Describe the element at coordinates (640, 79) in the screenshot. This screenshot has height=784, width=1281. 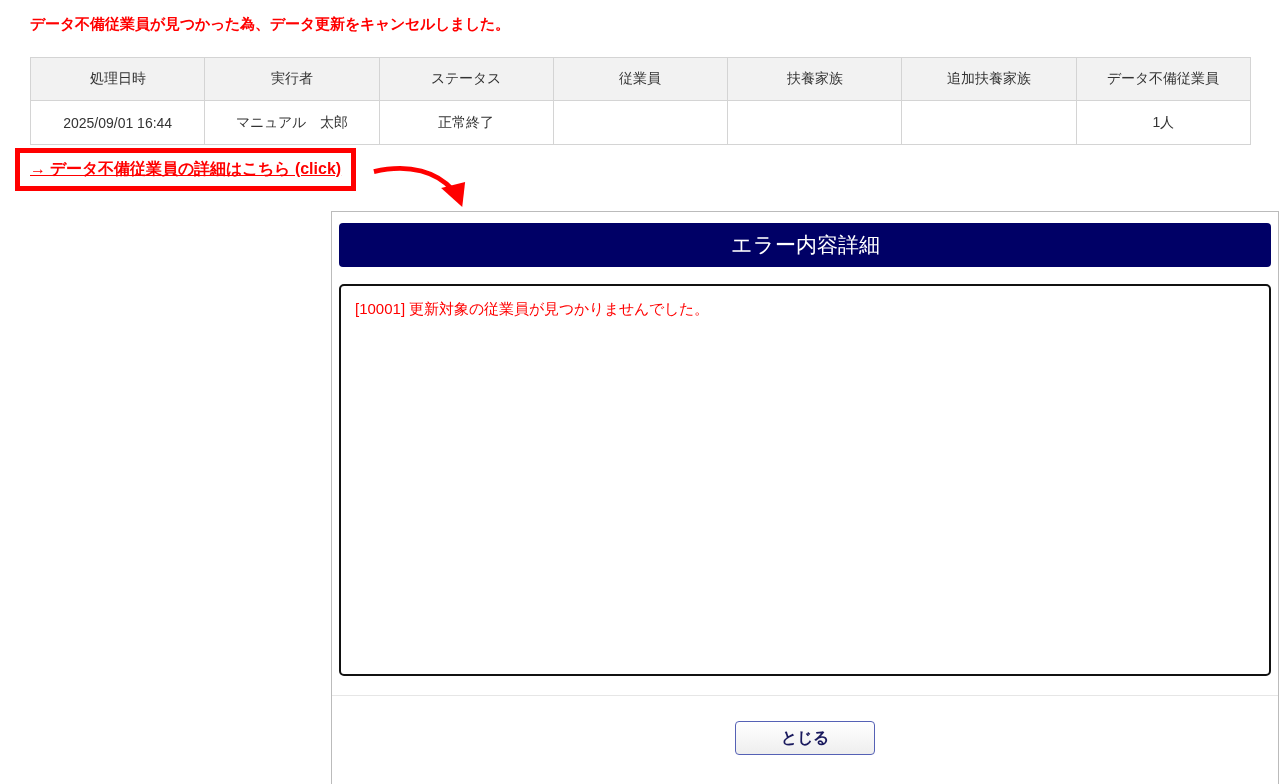
I see `column-header: 従業員` at that location.